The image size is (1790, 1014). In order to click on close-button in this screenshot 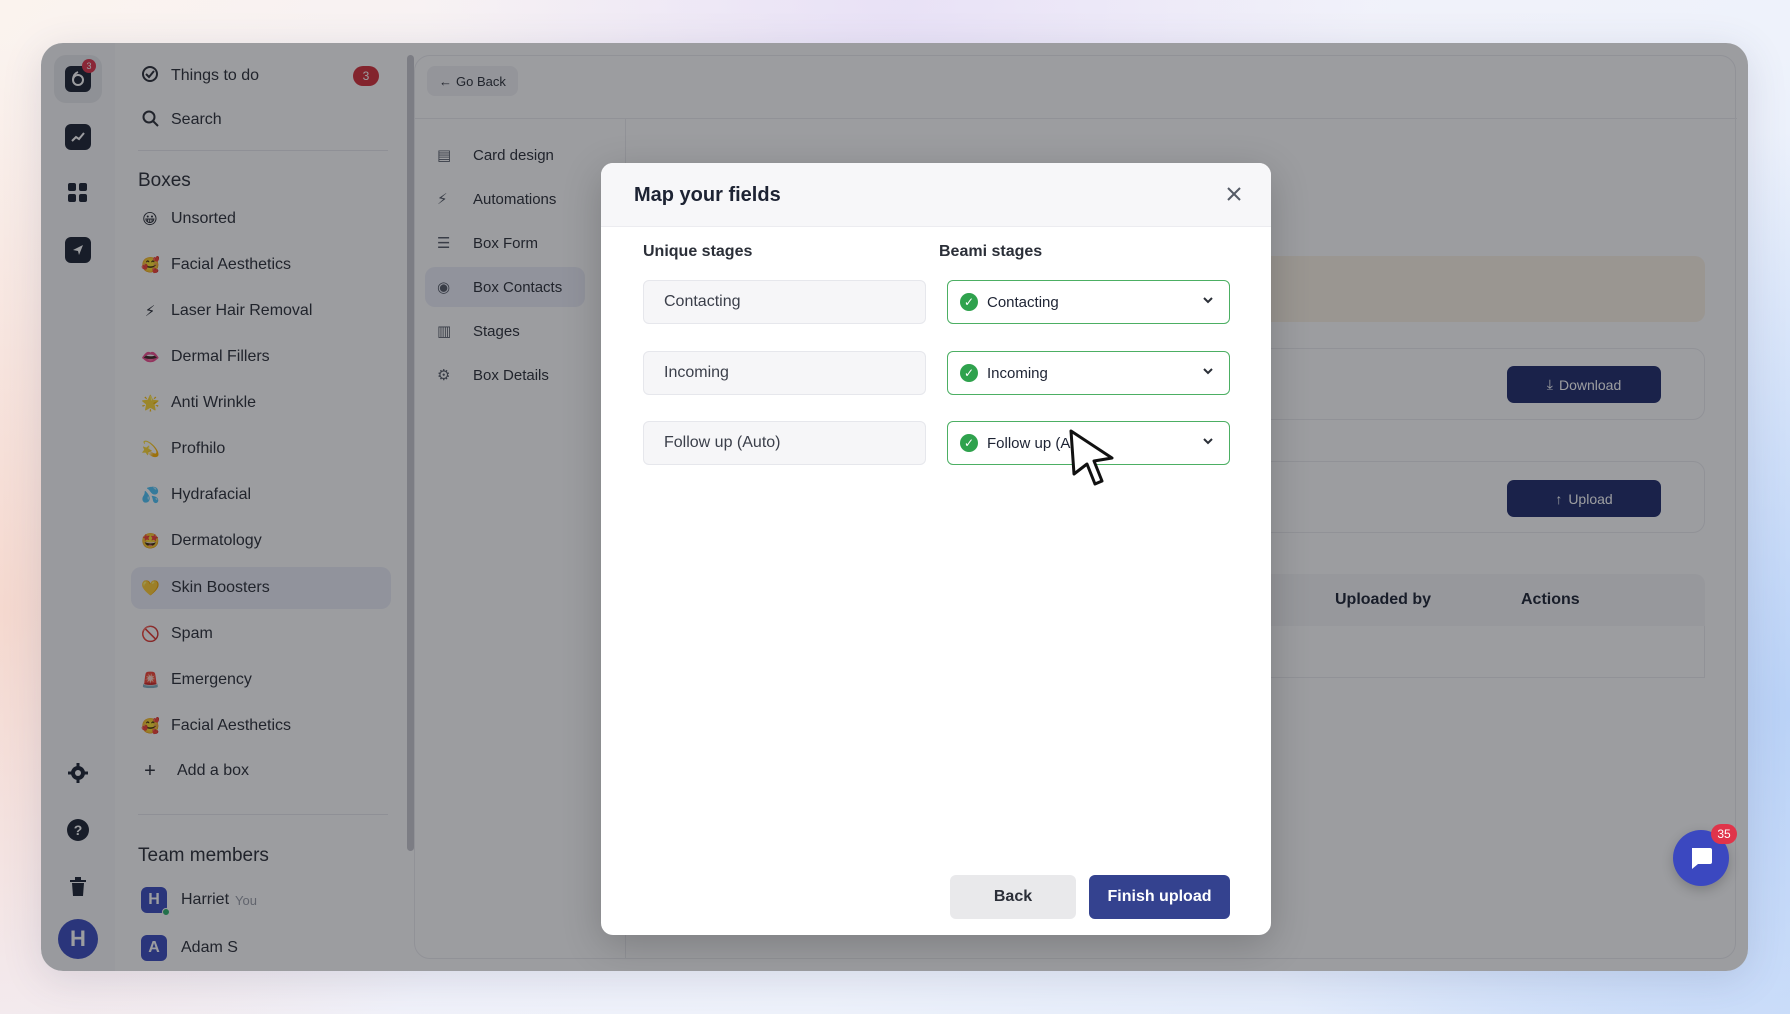, I will do `click(1234, 194)`.